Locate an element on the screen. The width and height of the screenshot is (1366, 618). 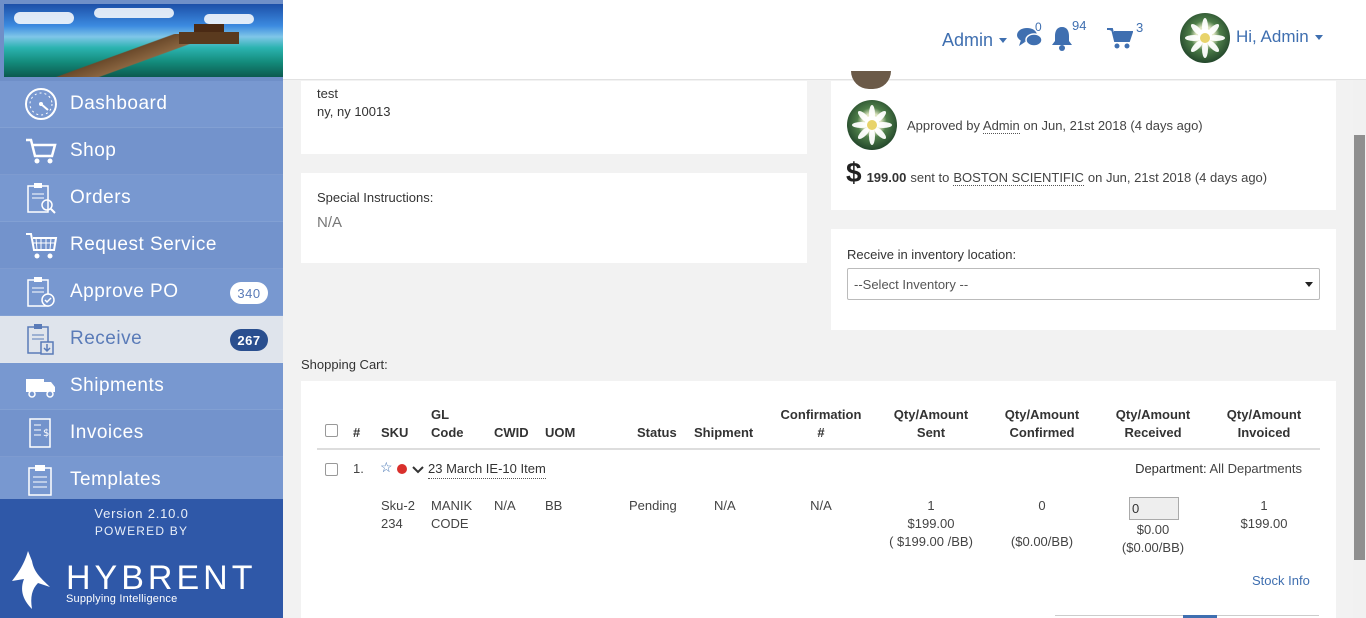
page-scrollbar is located at coordinates (1359, 349).